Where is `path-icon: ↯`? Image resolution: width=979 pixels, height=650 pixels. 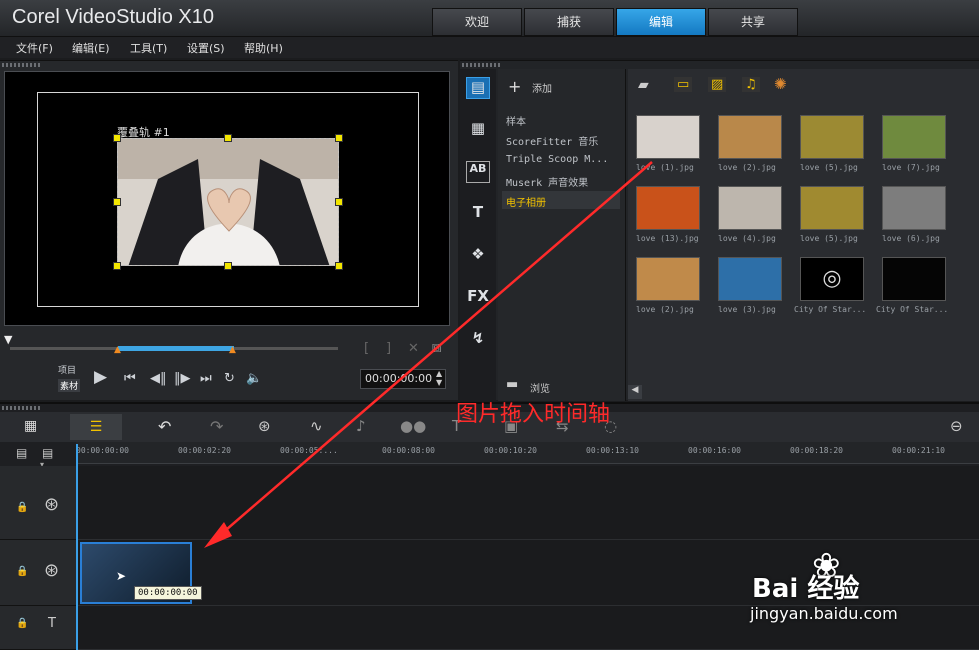 path-icon: ↯ is located at coordinates (478, 340).